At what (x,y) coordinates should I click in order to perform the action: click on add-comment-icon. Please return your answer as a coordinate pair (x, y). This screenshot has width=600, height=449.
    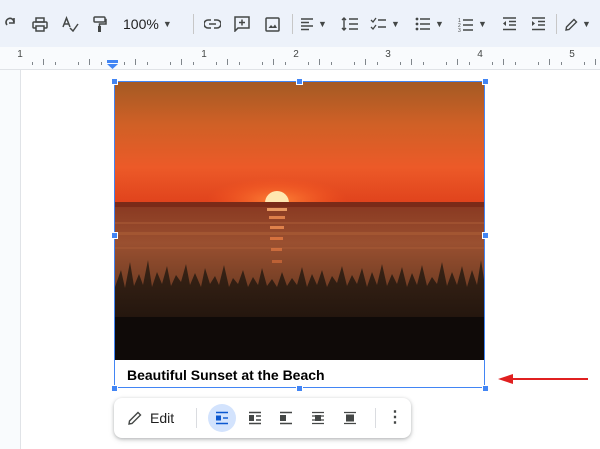
    Looking at the image, I should click on (242, 24).